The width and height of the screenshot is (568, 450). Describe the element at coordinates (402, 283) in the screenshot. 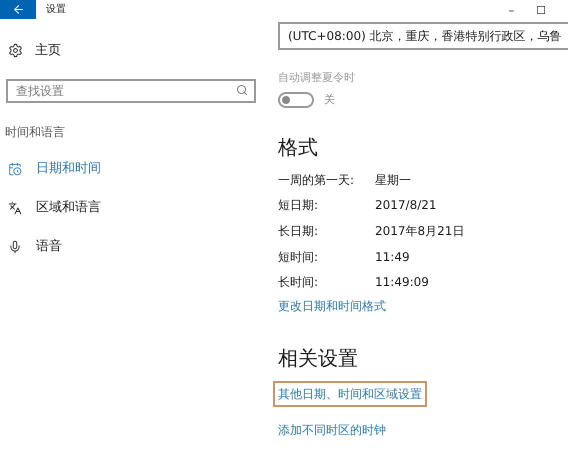

I see `format-value: 11:49:09` at that location.